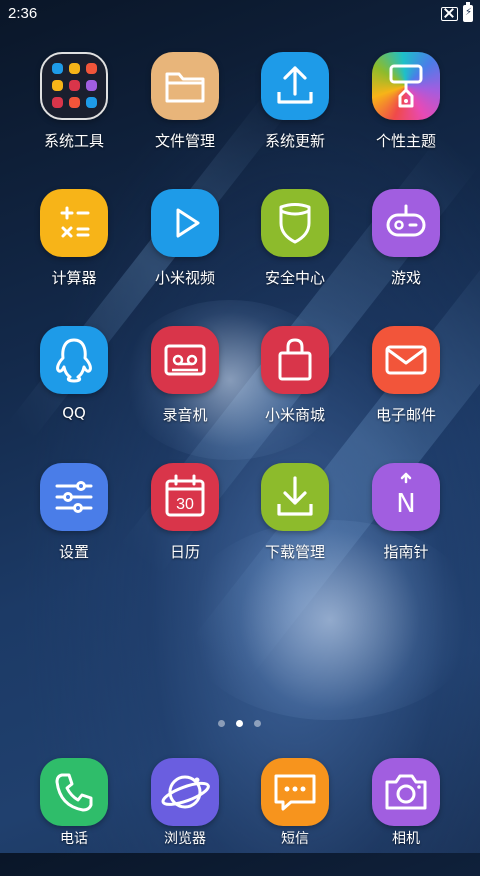  I want to click on play-icon, so click(185, 223).